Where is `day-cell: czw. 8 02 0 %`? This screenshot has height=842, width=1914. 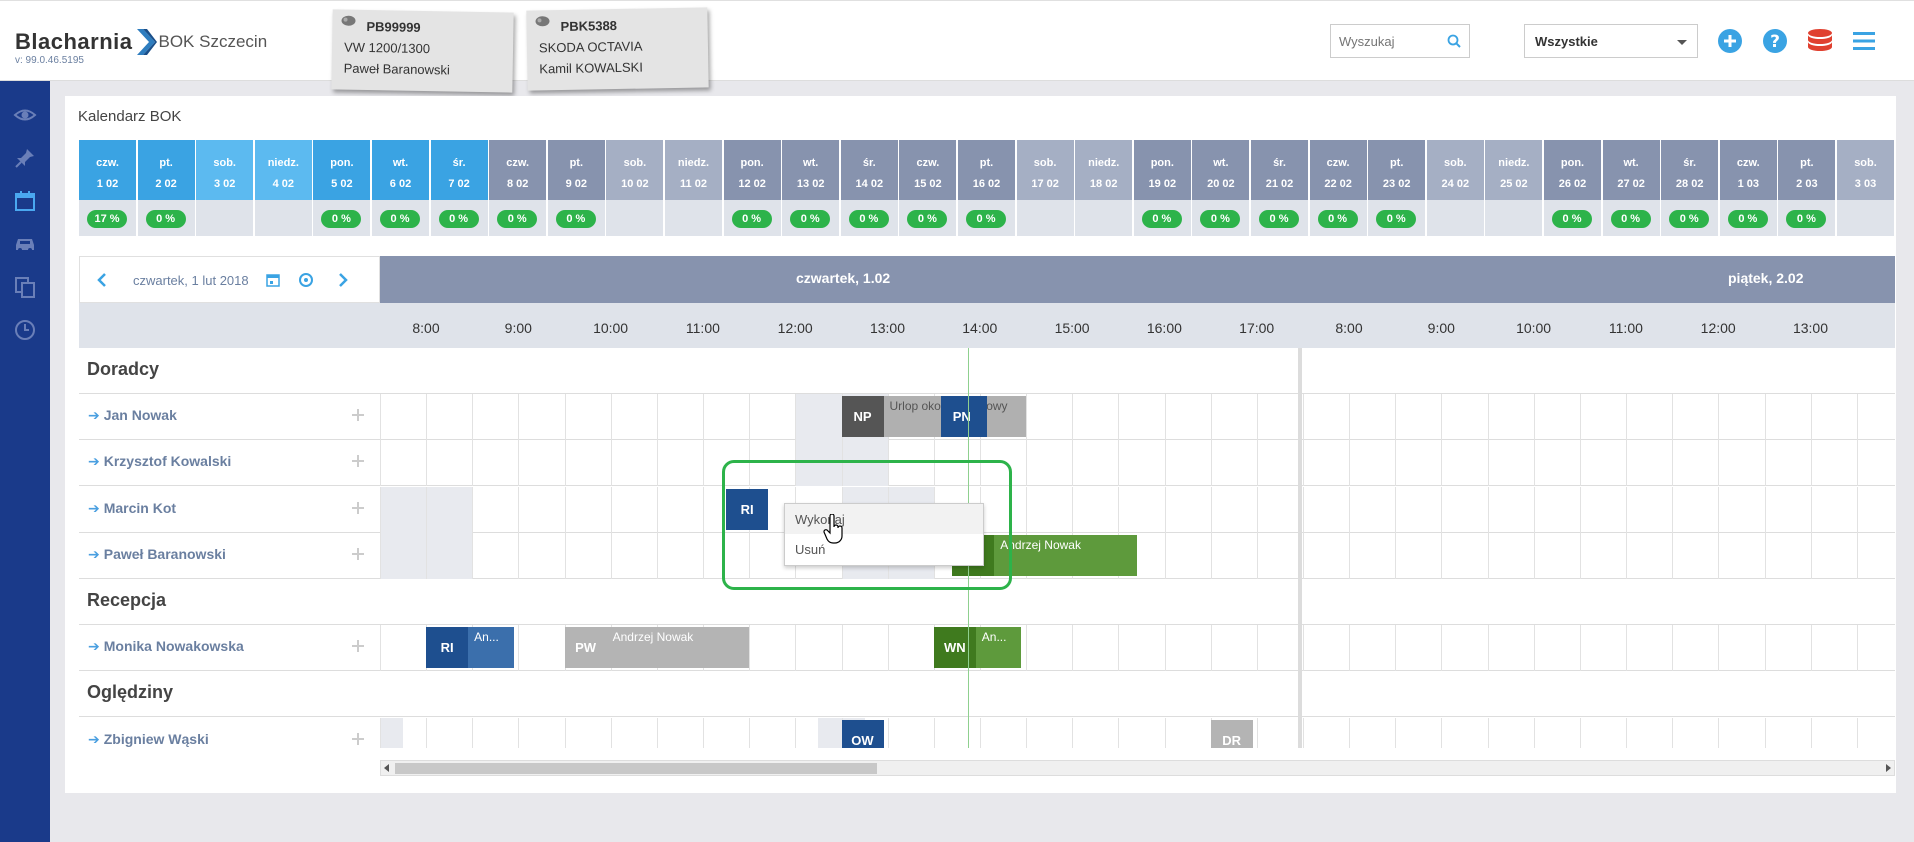 day-cell: czw. 8 02 0 % is located at coordinates (518, 188).